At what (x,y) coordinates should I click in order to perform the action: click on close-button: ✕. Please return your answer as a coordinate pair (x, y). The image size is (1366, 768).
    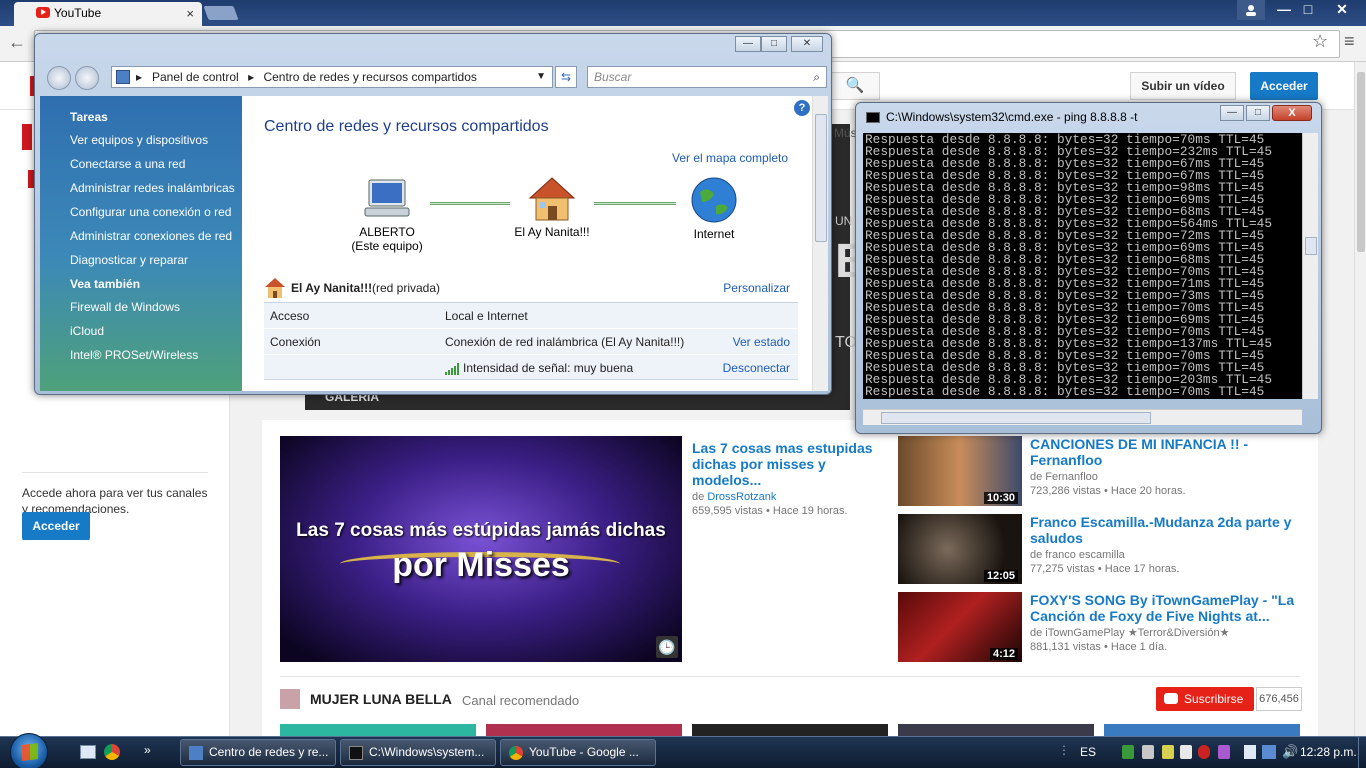
    Looking at the image, I should click on (1342, 10).